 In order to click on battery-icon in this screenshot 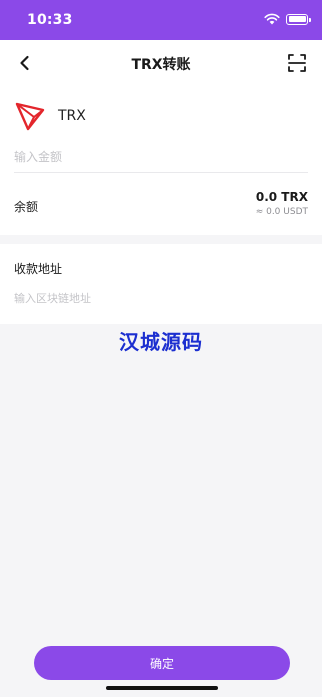, I will do `click(298, 19)`.